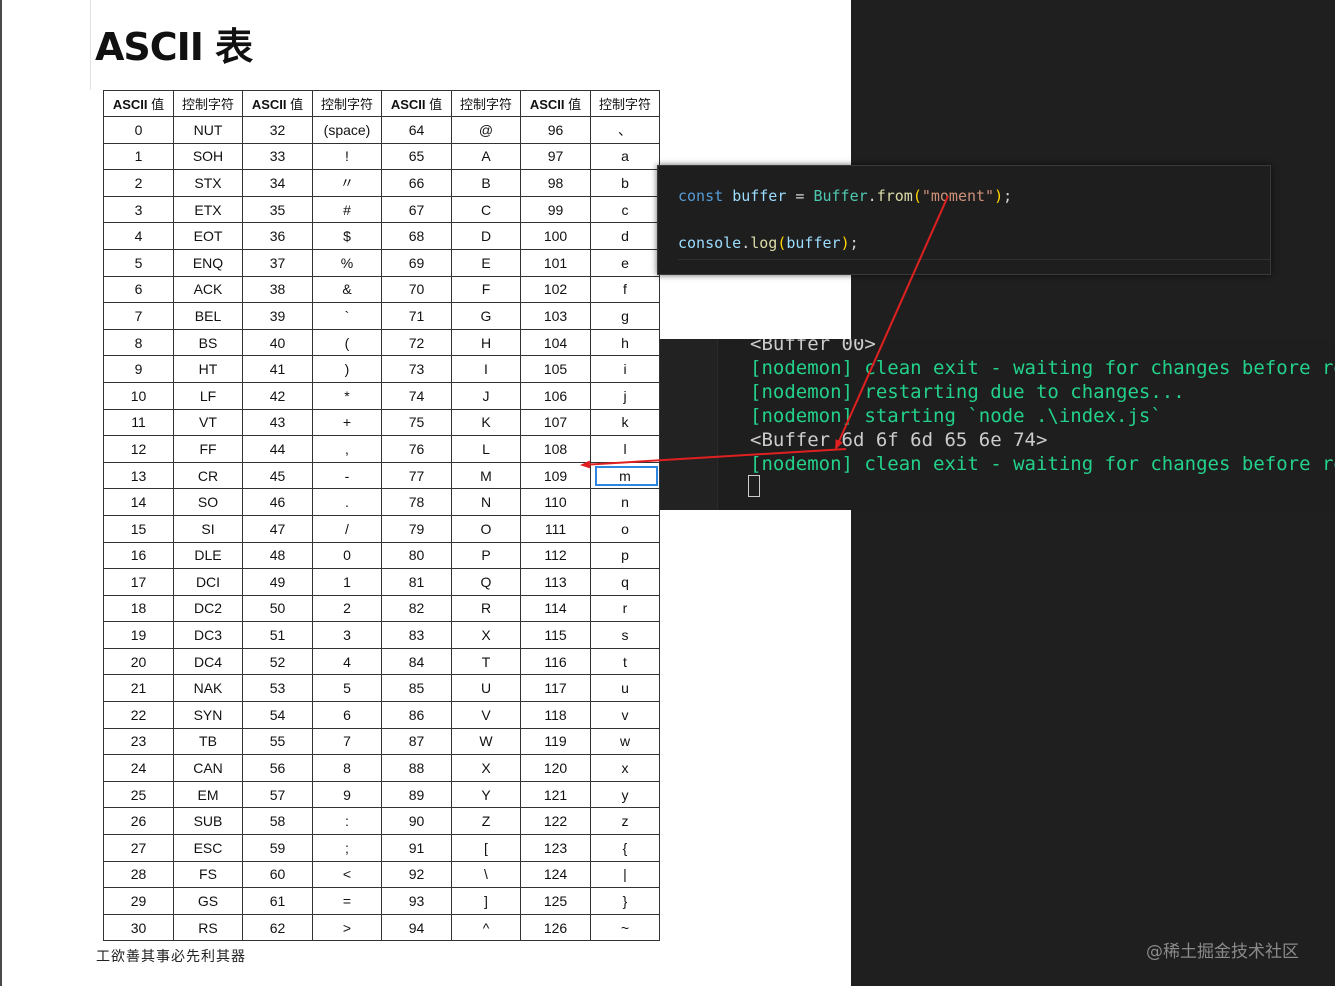  What do you see at coordinates (208, 316) in the screenshot?
I see `character-cell: BEL` at bounding box center [208, 316].